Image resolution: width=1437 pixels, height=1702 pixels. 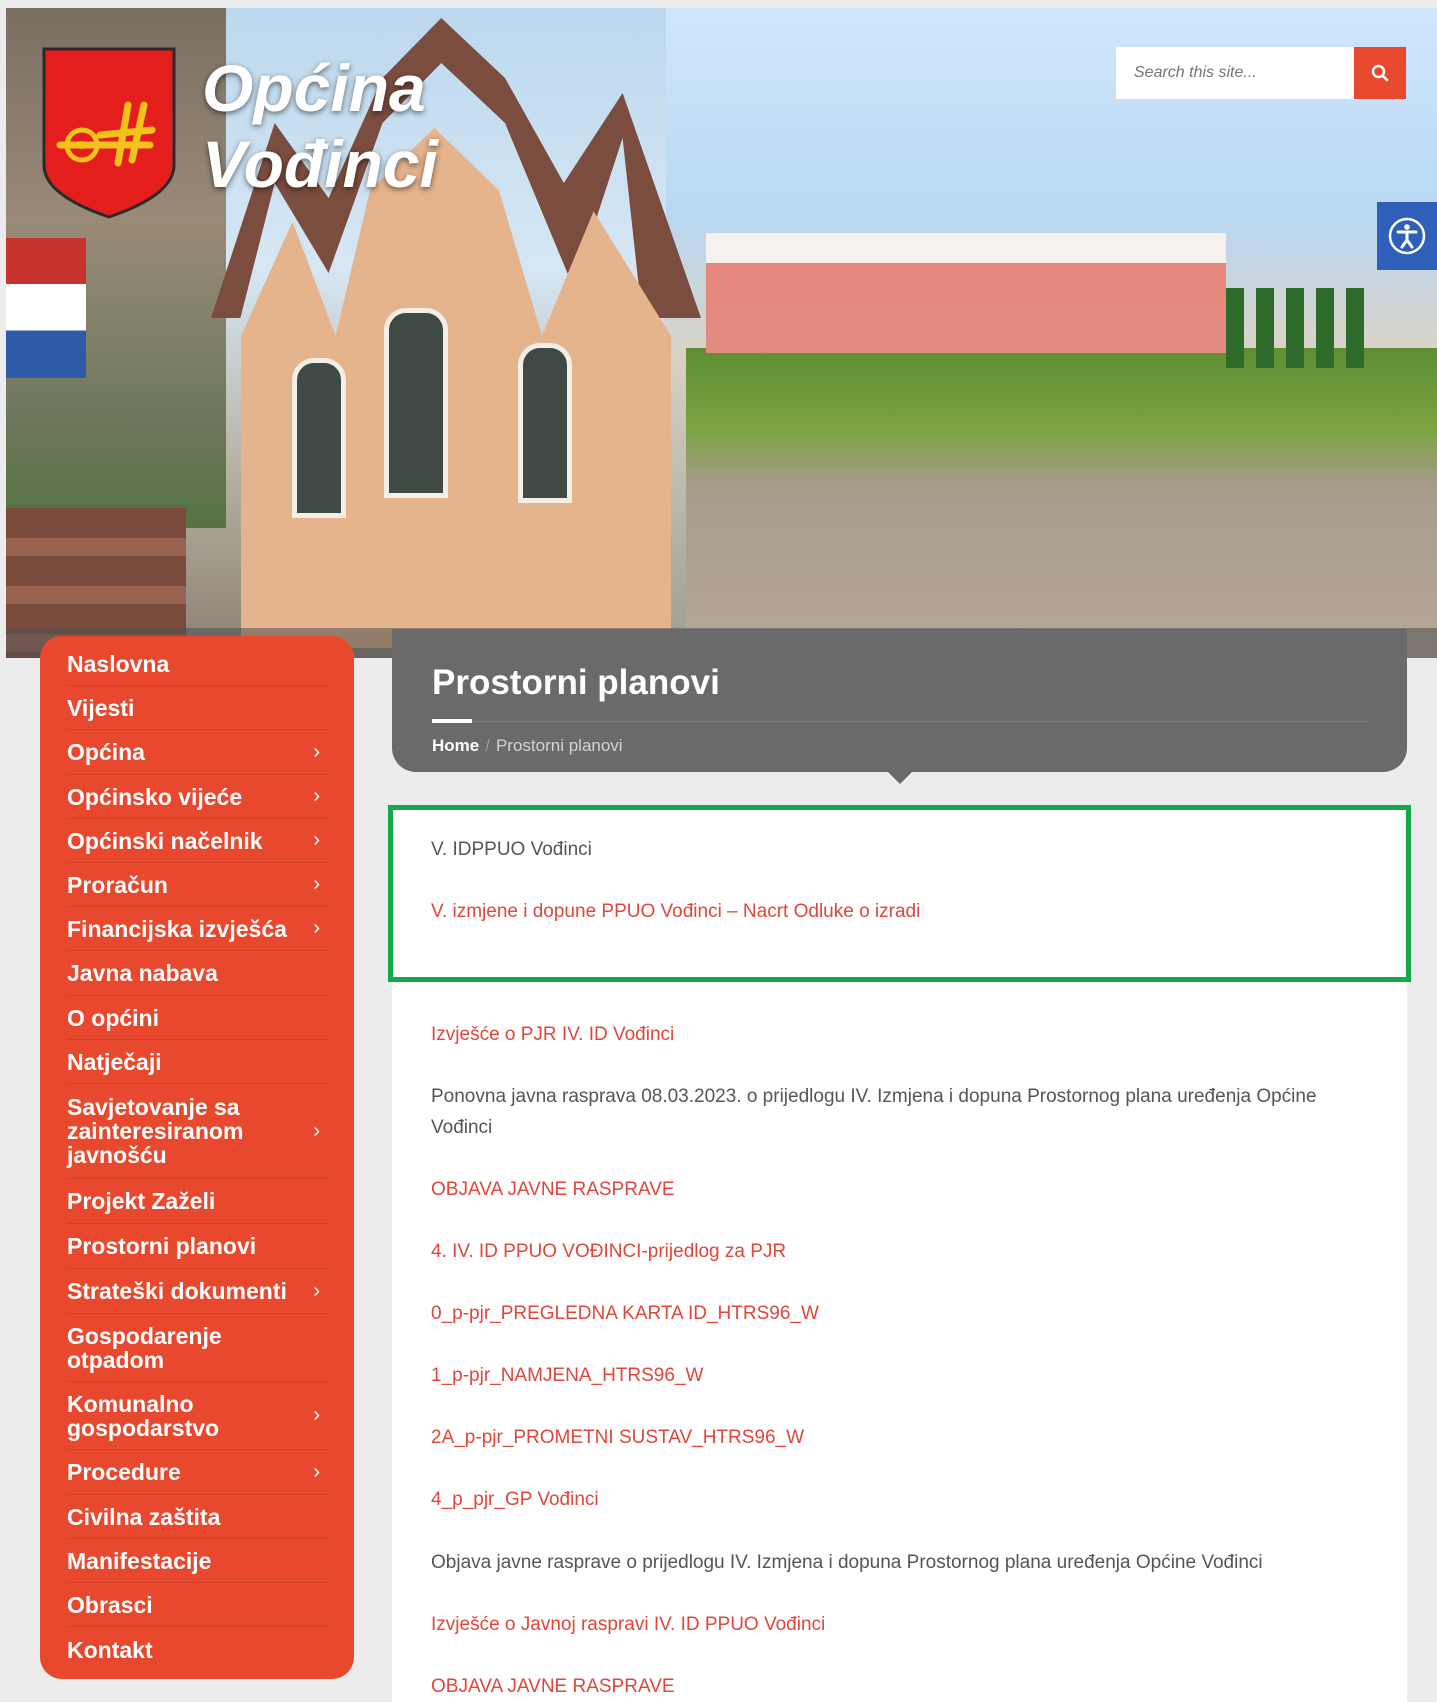 I want to click on sidebar-item: Općinsko vijeće ›, so click(x=197, y=797).